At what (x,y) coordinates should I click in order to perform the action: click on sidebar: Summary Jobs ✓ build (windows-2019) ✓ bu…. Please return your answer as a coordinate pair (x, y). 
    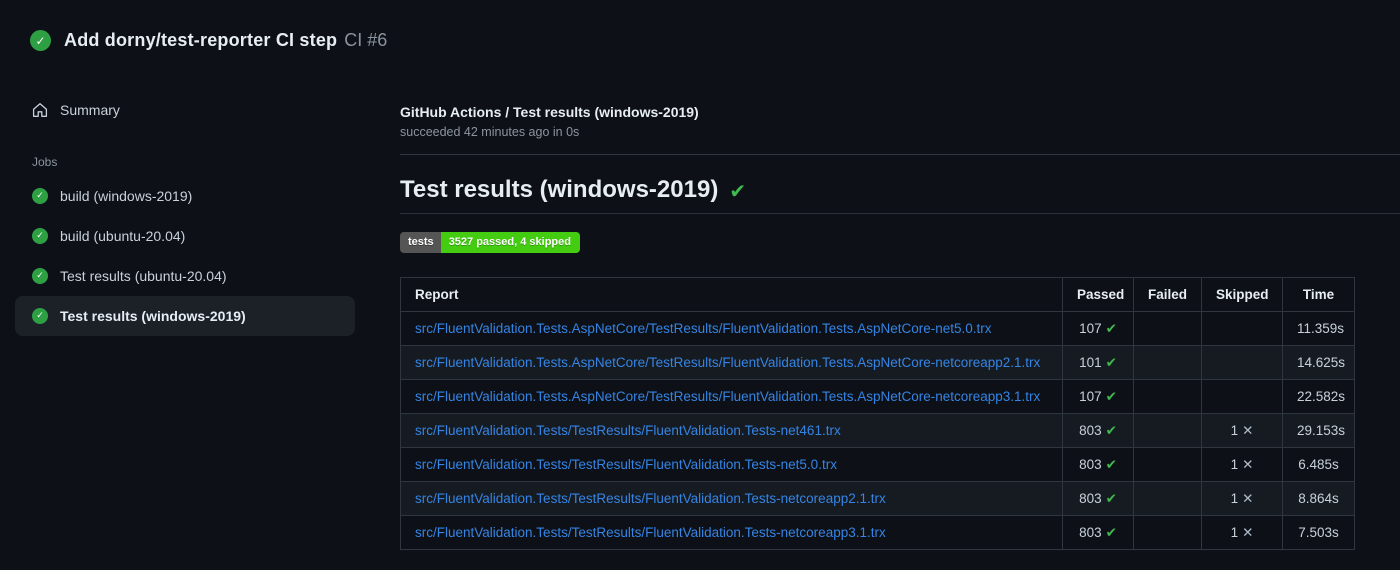
    Looking at the image, I should click on (185, 213).